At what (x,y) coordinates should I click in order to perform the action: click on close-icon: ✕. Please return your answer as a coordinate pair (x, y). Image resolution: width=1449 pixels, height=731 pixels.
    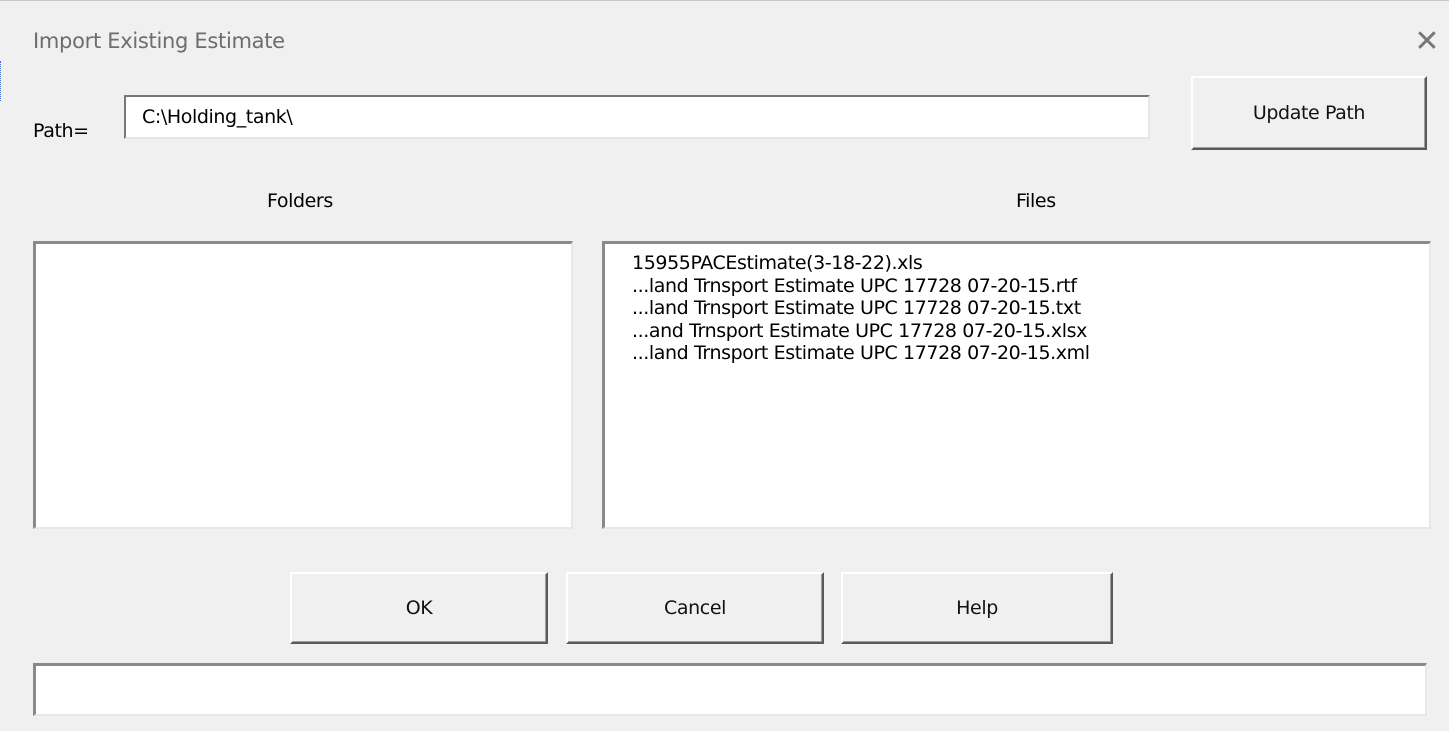
    Looking at the image, I should click on (1427, 42).